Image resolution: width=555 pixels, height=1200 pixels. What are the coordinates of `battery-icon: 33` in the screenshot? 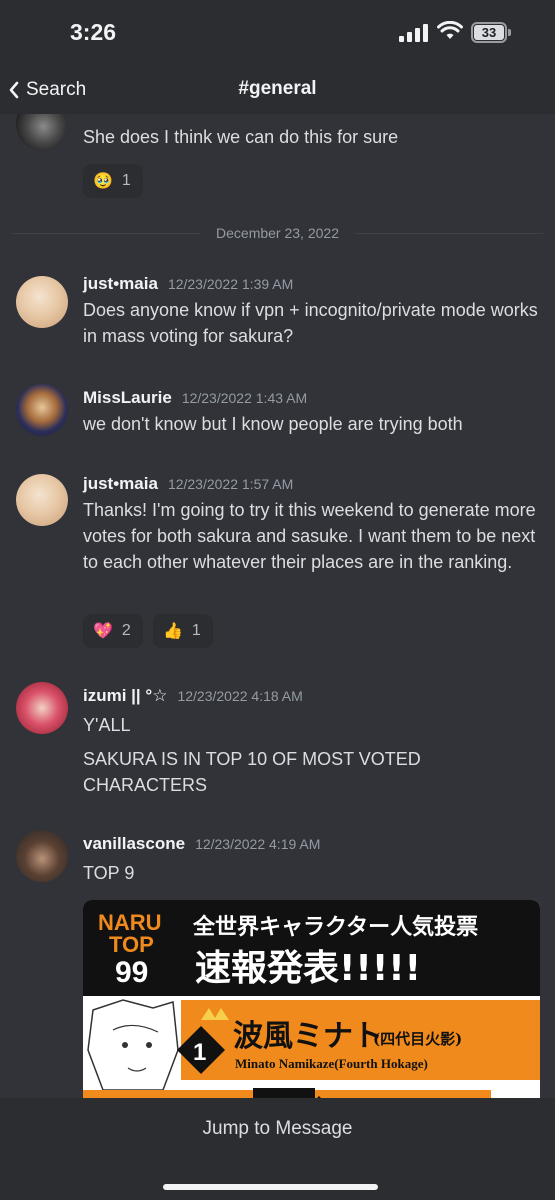 It's located at (491, 32).